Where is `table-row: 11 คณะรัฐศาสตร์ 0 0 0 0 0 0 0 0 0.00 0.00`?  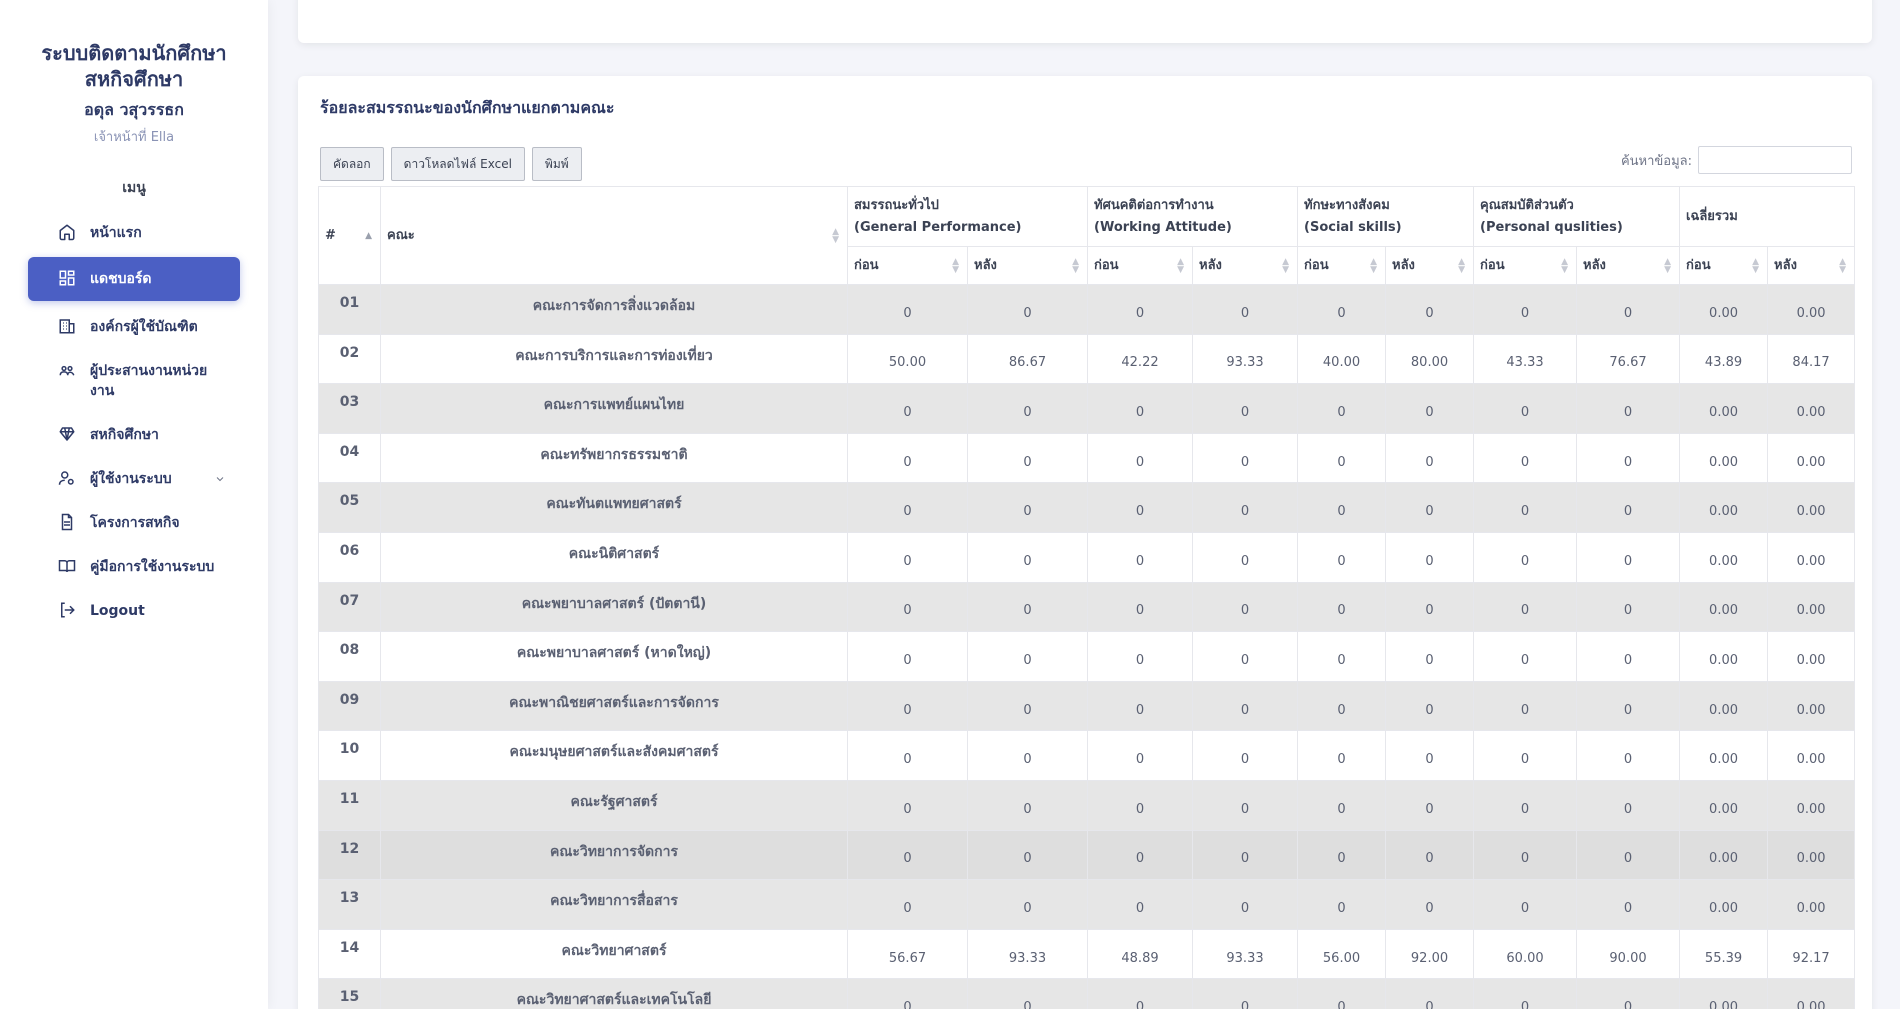 table-row: 11 คณะรัฐศาสตร์ 0 0 0 0 0 0 0 0 0.00 0.00 is located at coordinates (1087, 805).